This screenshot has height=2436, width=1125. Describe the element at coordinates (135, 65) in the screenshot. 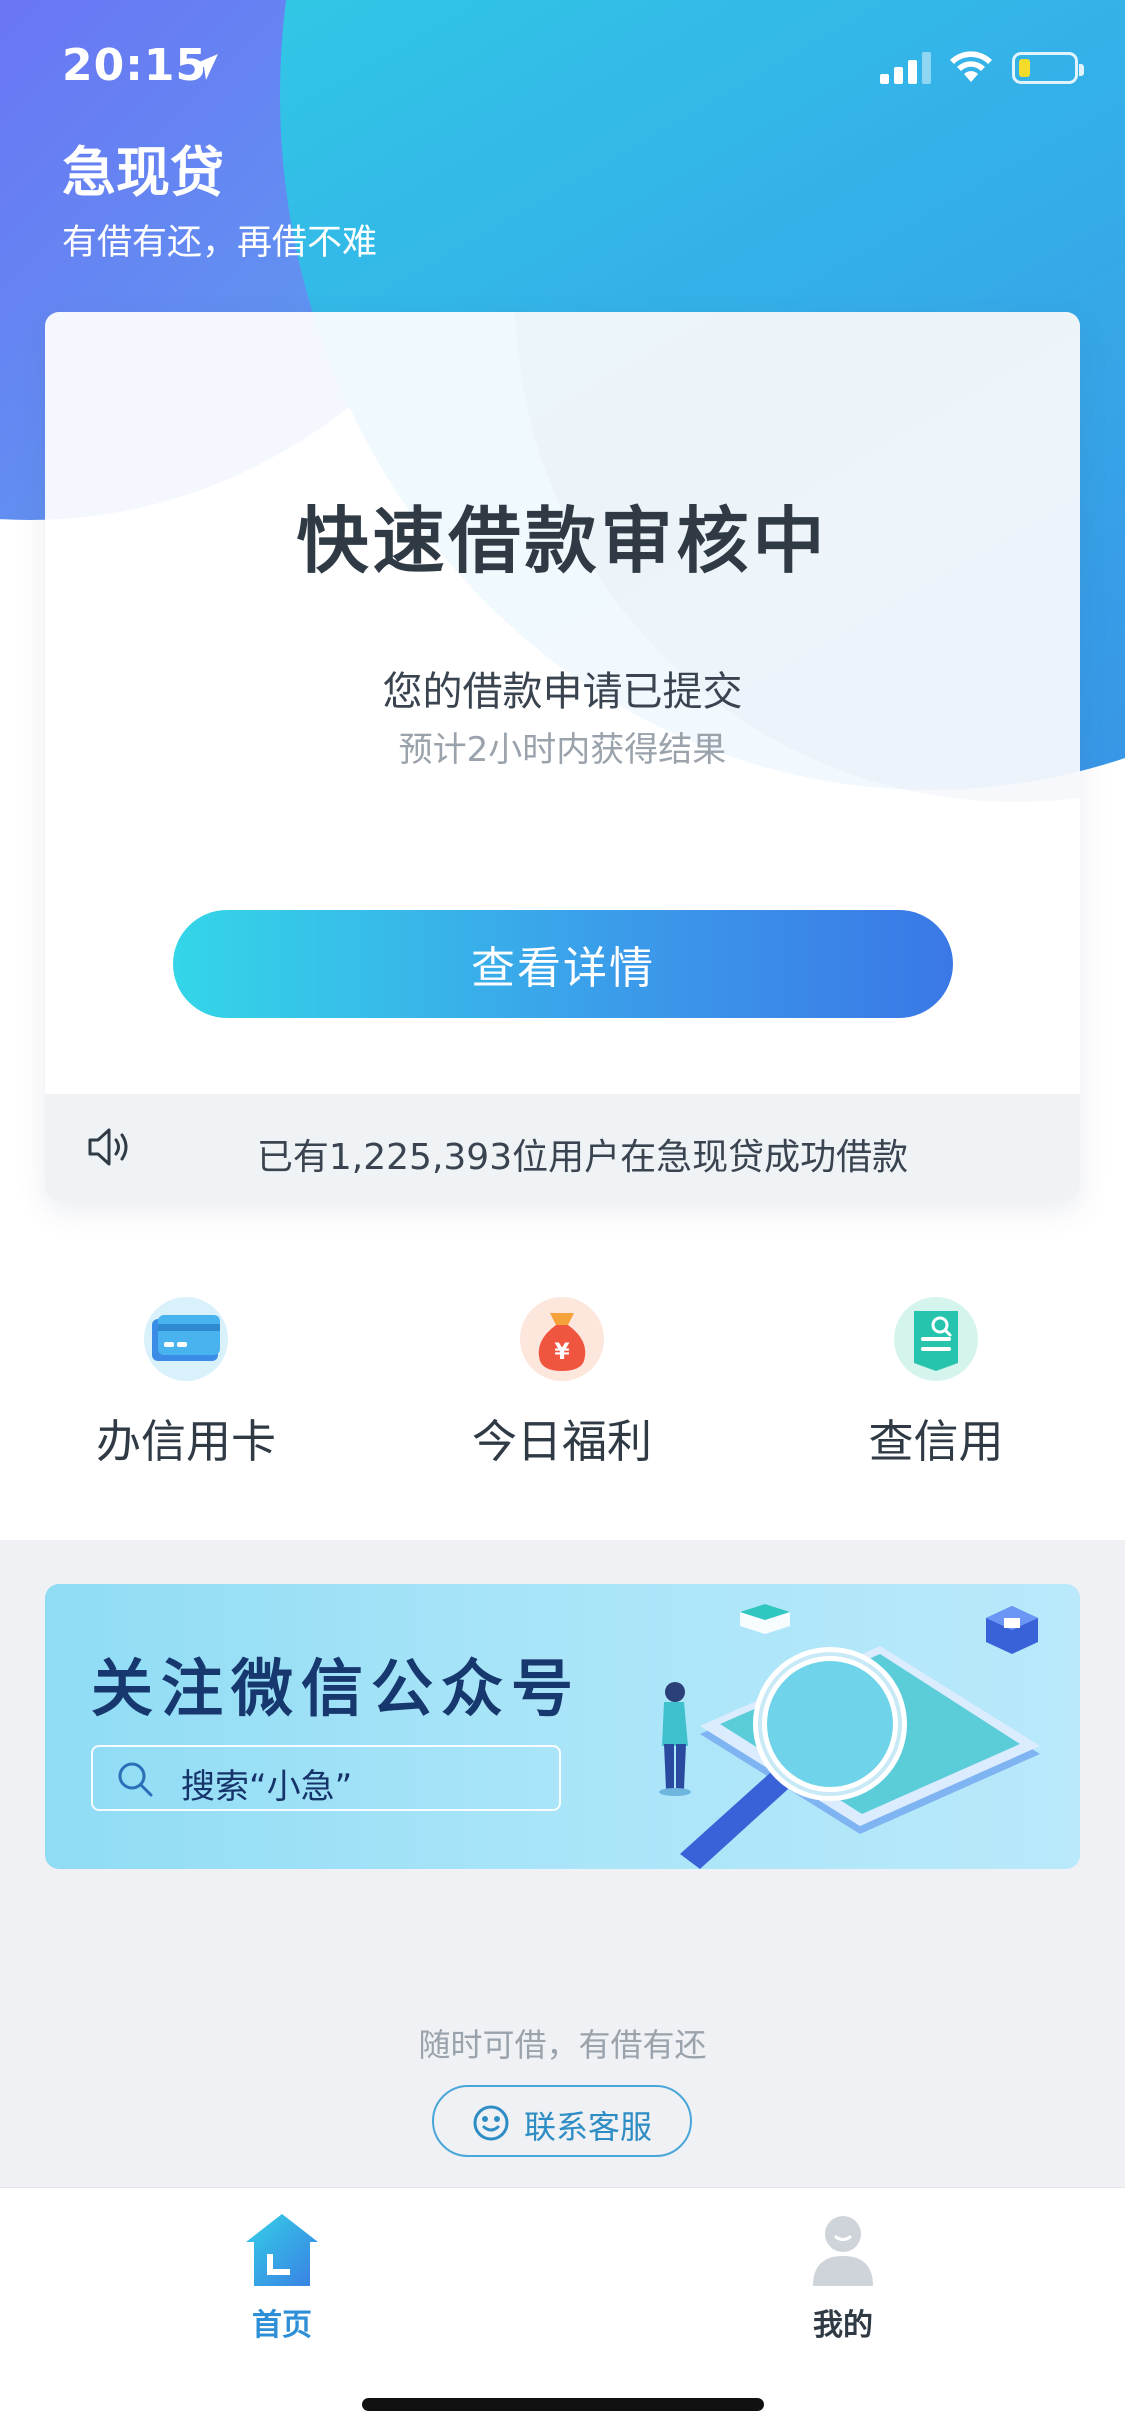

I see `status-time: 20:15` at that location.